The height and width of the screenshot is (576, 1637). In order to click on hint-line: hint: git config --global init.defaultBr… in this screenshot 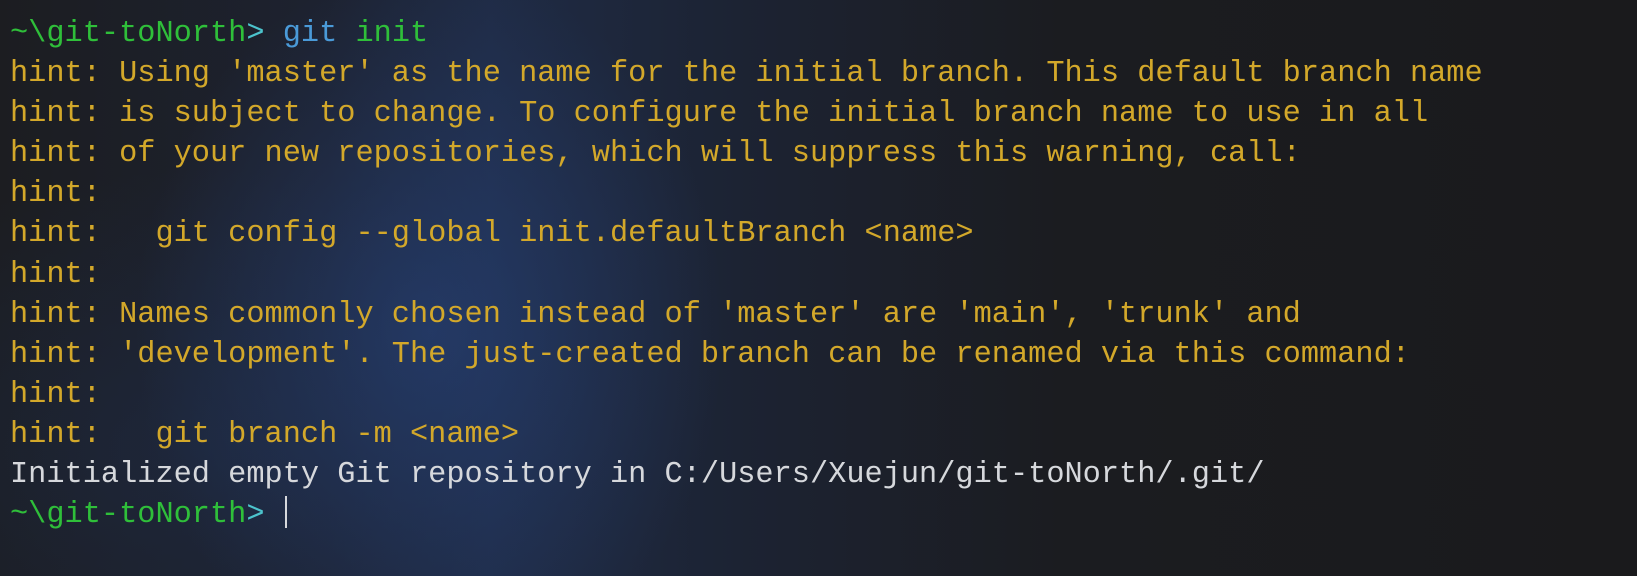, I will do `click(492, 234)`.